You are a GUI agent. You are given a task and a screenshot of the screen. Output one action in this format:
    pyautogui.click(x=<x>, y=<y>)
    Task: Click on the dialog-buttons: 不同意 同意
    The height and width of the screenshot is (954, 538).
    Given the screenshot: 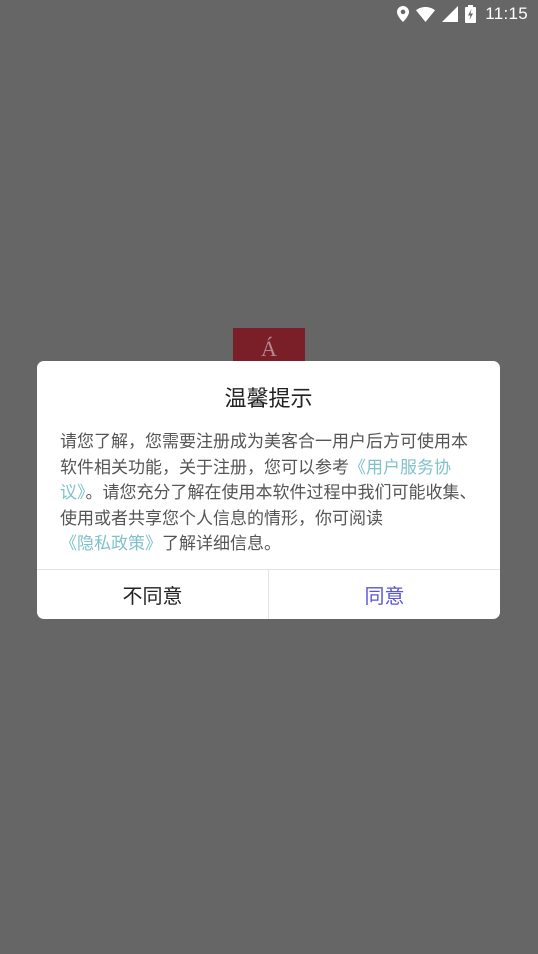 What is the action you would take?
    pyautogui.click(x=268, y=594)
    